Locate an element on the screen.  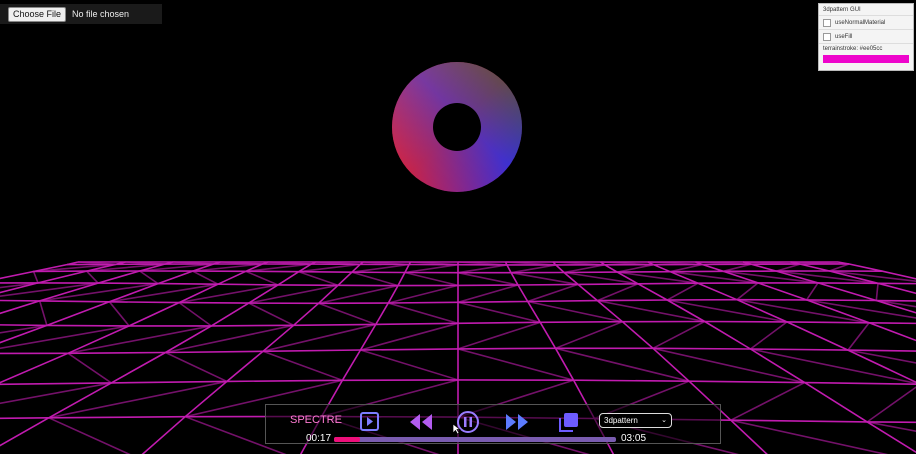
file-input: Choose File No file chosen is located at coordinates (81, 14).